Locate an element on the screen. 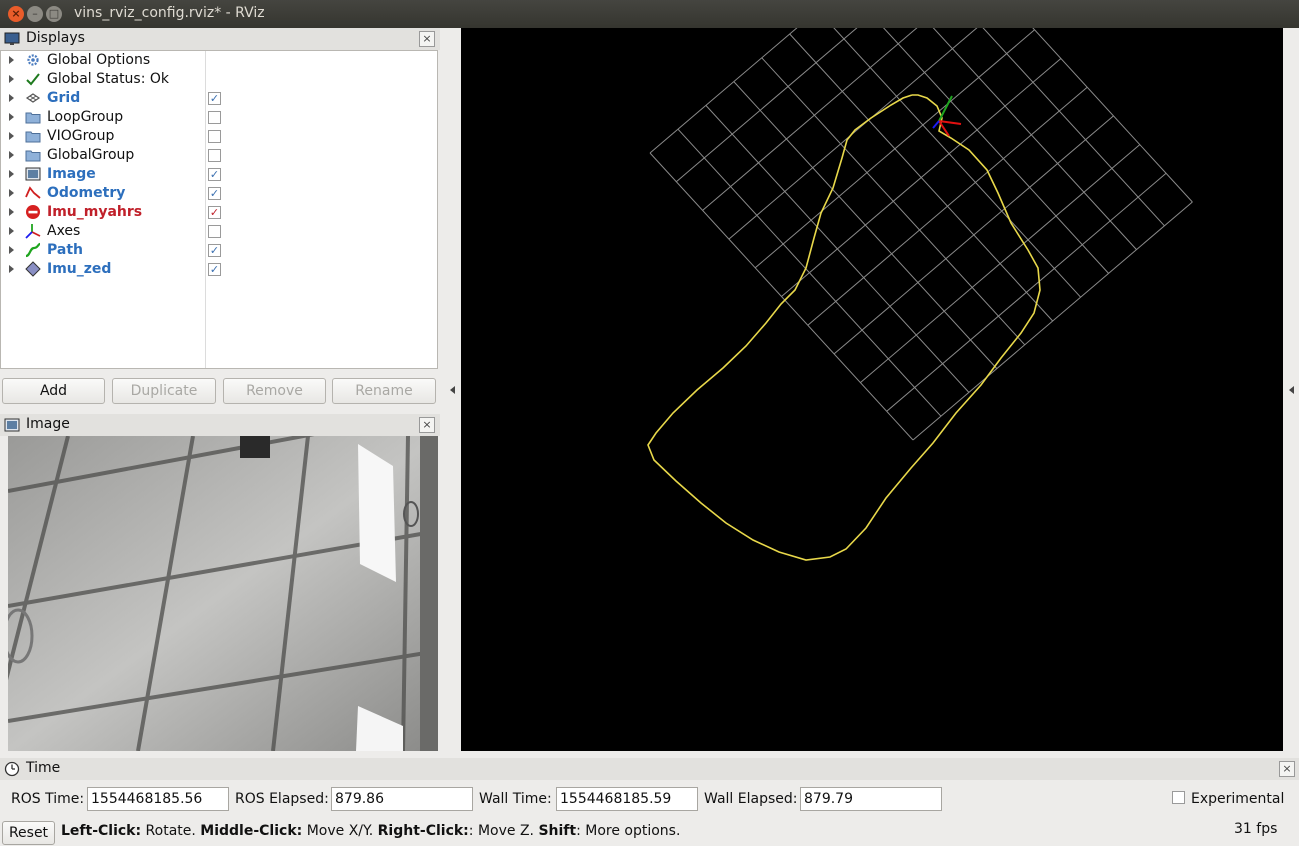  display-item-axes: Axes is located at coordinates (219, 231).